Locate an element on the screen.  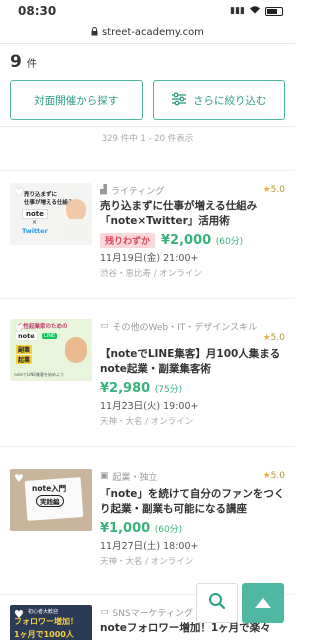
class-price: ¥1,000 (60分) is located at coordinates (141, 528).